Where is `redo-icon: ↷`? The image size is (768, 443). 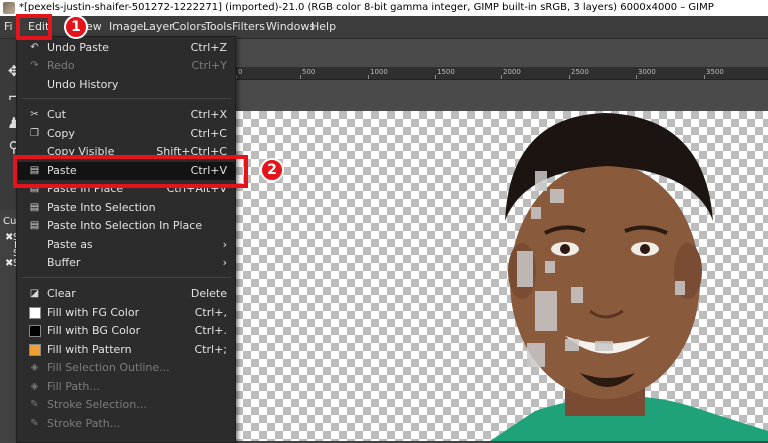 redo-icon: ↷ is located at coordinates (34, 65).